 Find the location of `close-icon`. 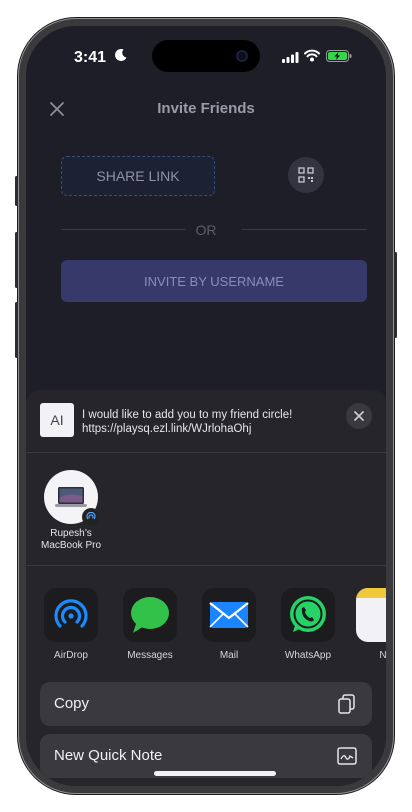

close-icon is located at coordinates (359, 416).